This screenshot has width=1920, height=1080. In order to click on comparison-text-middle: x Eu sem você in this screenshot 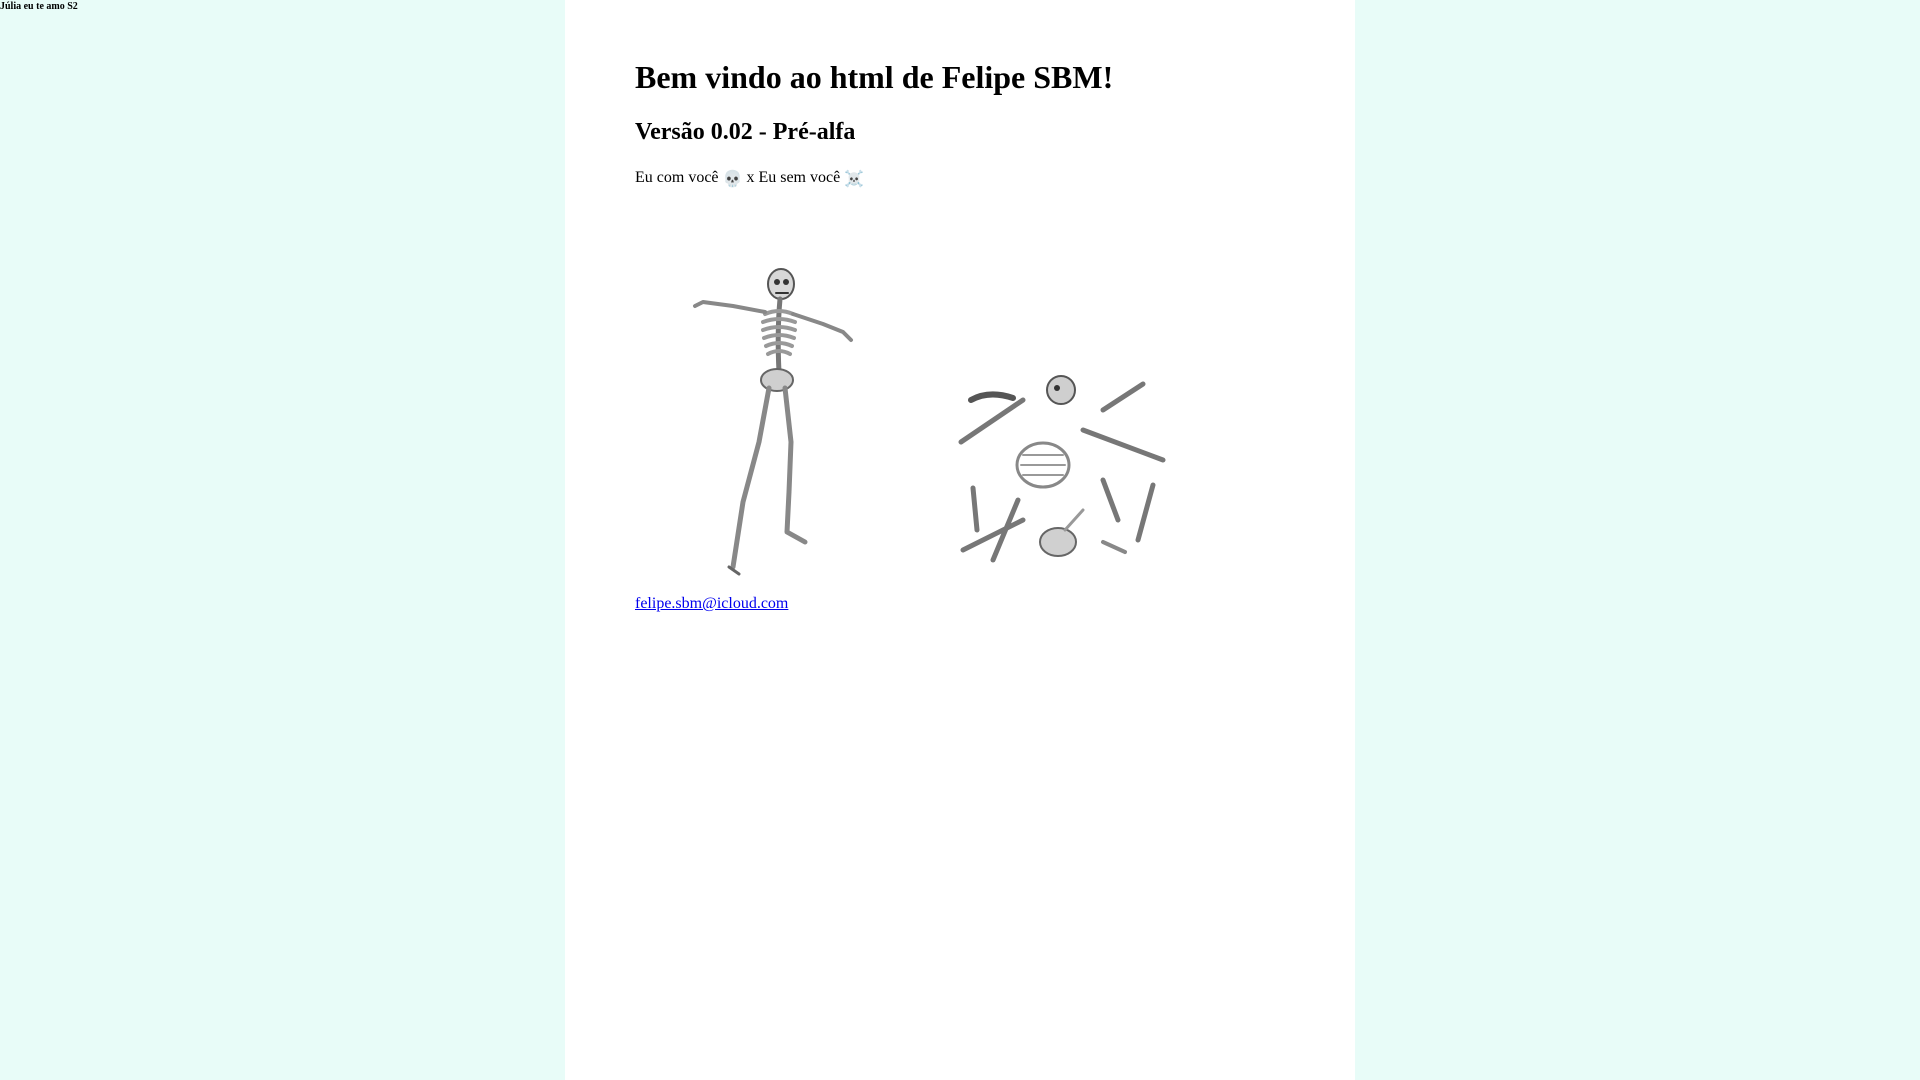, I will do `click(793, 177)`.